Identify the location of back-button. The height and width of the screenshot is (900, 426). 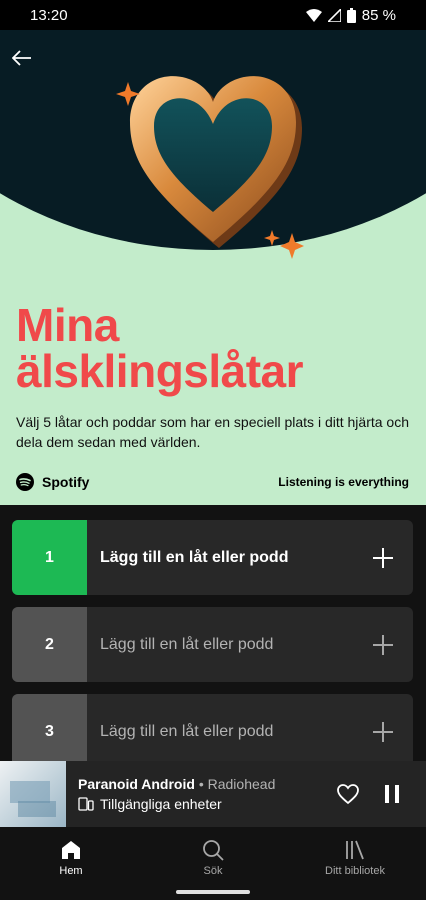
(22, 58).